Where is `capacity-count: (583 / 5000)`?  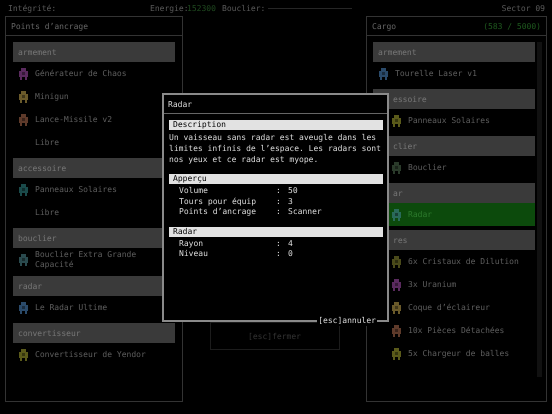 capacity-count: (583 / 5000) is located at coordinates (512, 26).